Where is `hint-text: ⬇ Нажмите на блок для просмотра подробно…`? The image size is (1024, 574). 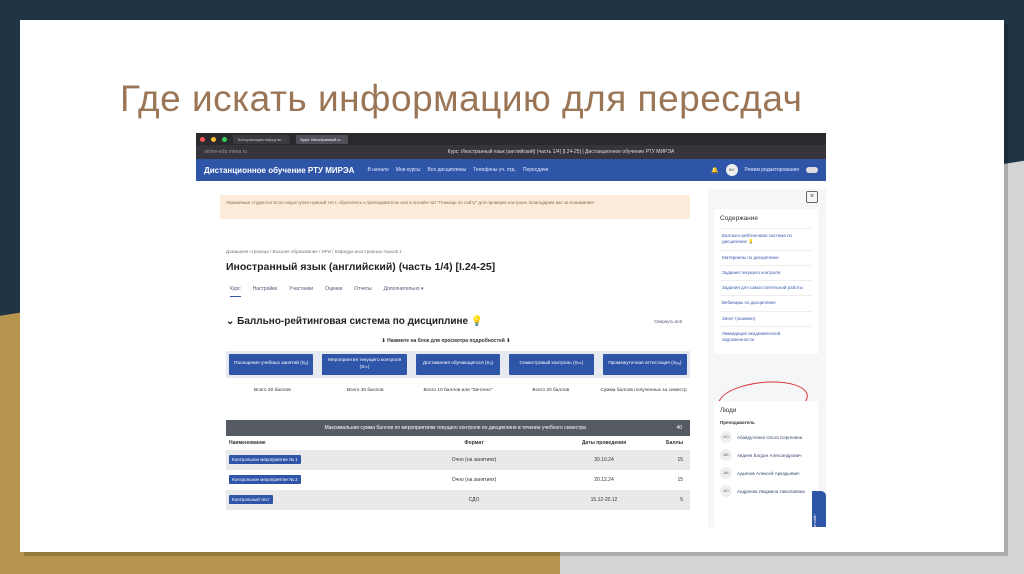
hint-text: ⬇ Нажмите на блок для просмотра подробно… is located at coordinates (446, 341).